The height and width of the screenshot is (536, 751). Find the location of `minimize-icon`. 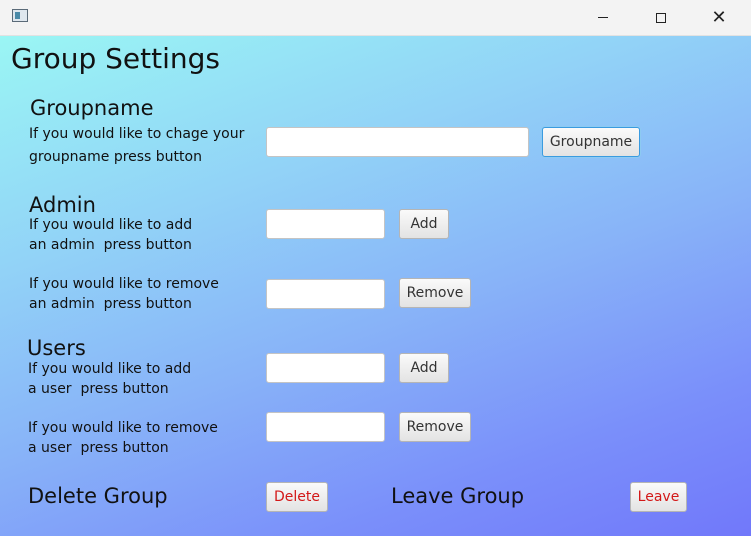

minimize-icon is located at coordinates (603, 17).